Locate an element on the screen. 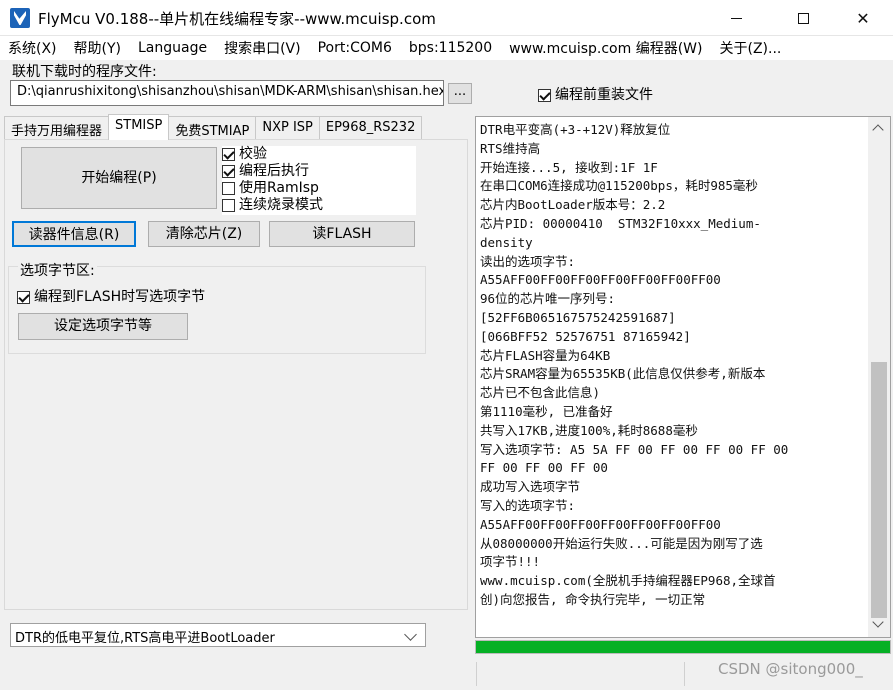  clear-chip-button: 清除芯片(Z) is located at coordinates (204, 234).